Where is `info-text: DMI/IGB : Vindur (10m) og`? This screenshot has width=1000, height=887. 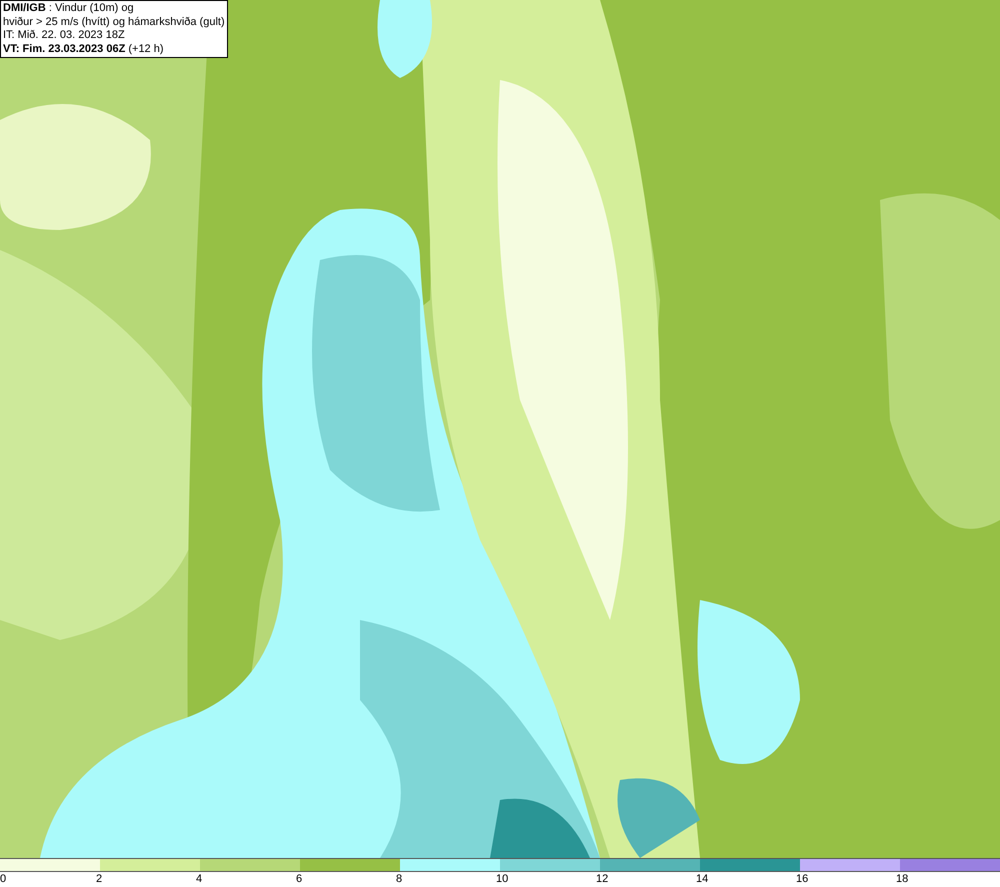
info-text: DMI/IGB : Vindur (10m) og is located at coordinates (69, 9).